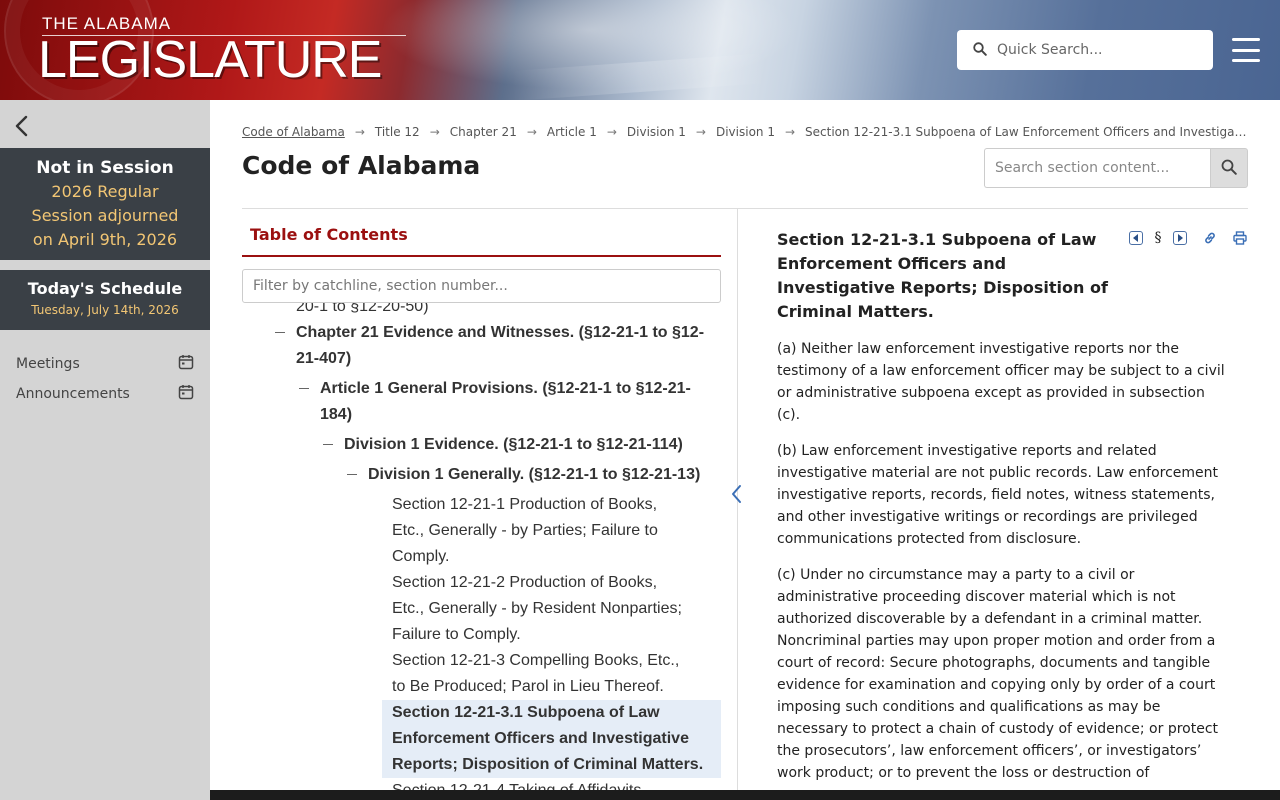 Image resolution: width=1280 pixels, height=800 pixels. I want to click on print-icon, so click(1240, 238).